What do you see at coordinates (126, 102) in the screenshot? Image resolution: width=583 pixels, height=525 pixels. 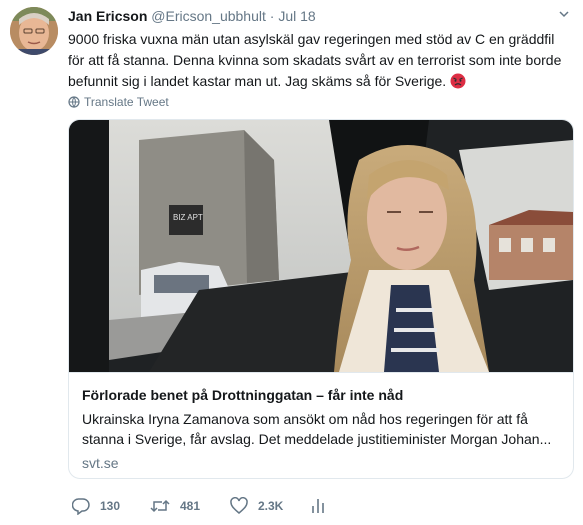 I see `translate-label: Translate Tweet` at bounding box center [126, 102].